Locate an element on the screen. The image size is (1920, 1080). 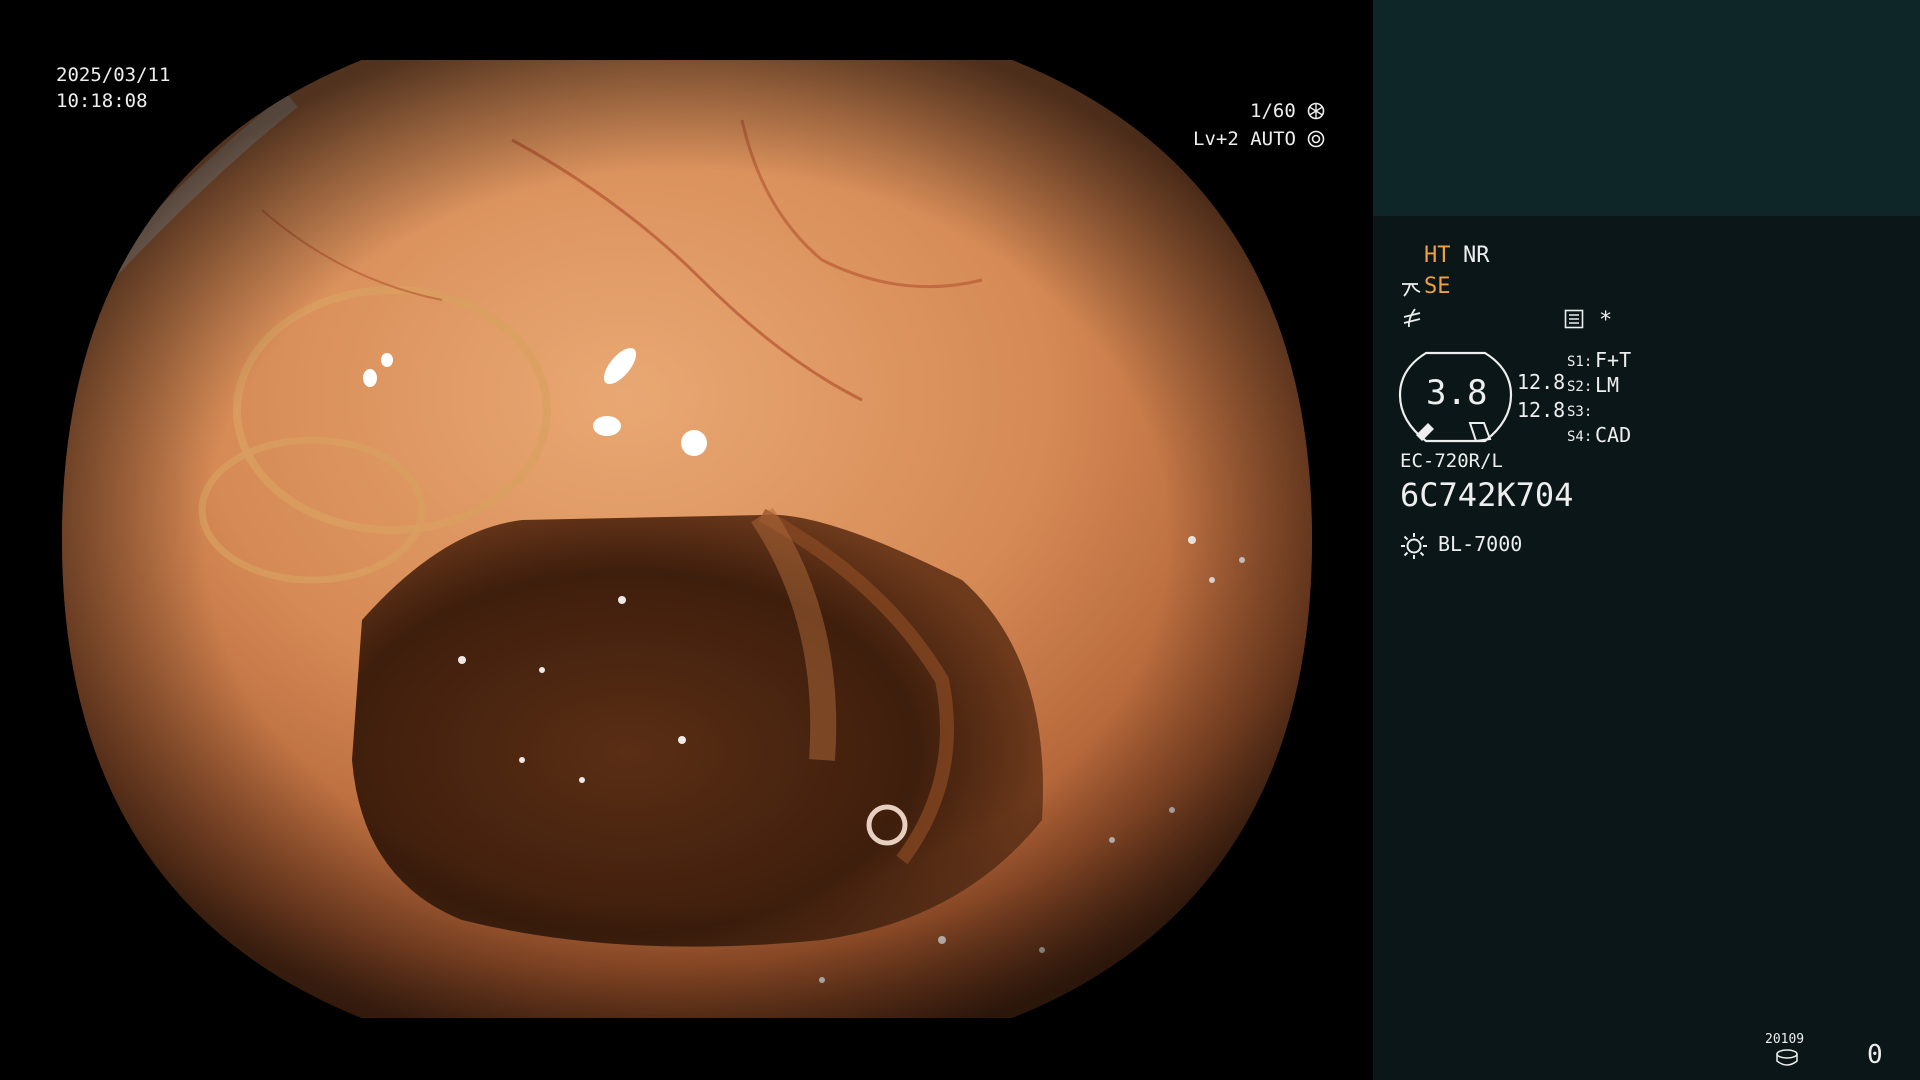
value-bottom: 12.8 is located at coordinates (1541, 410).